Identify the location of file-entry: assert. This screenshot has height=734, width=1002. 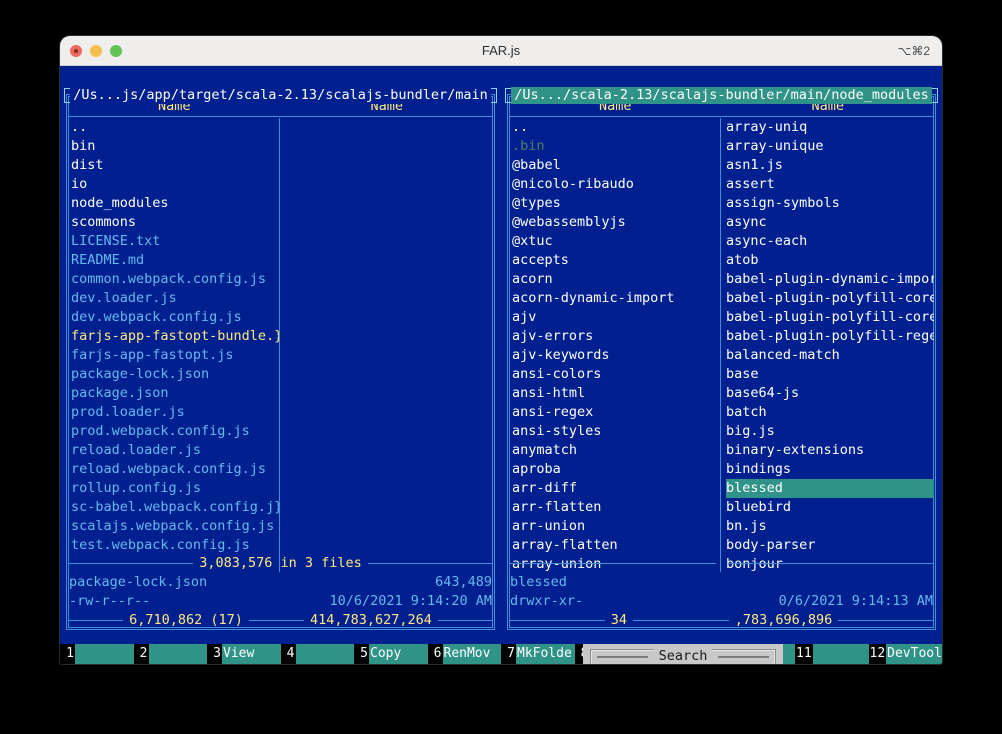
(830, 184).